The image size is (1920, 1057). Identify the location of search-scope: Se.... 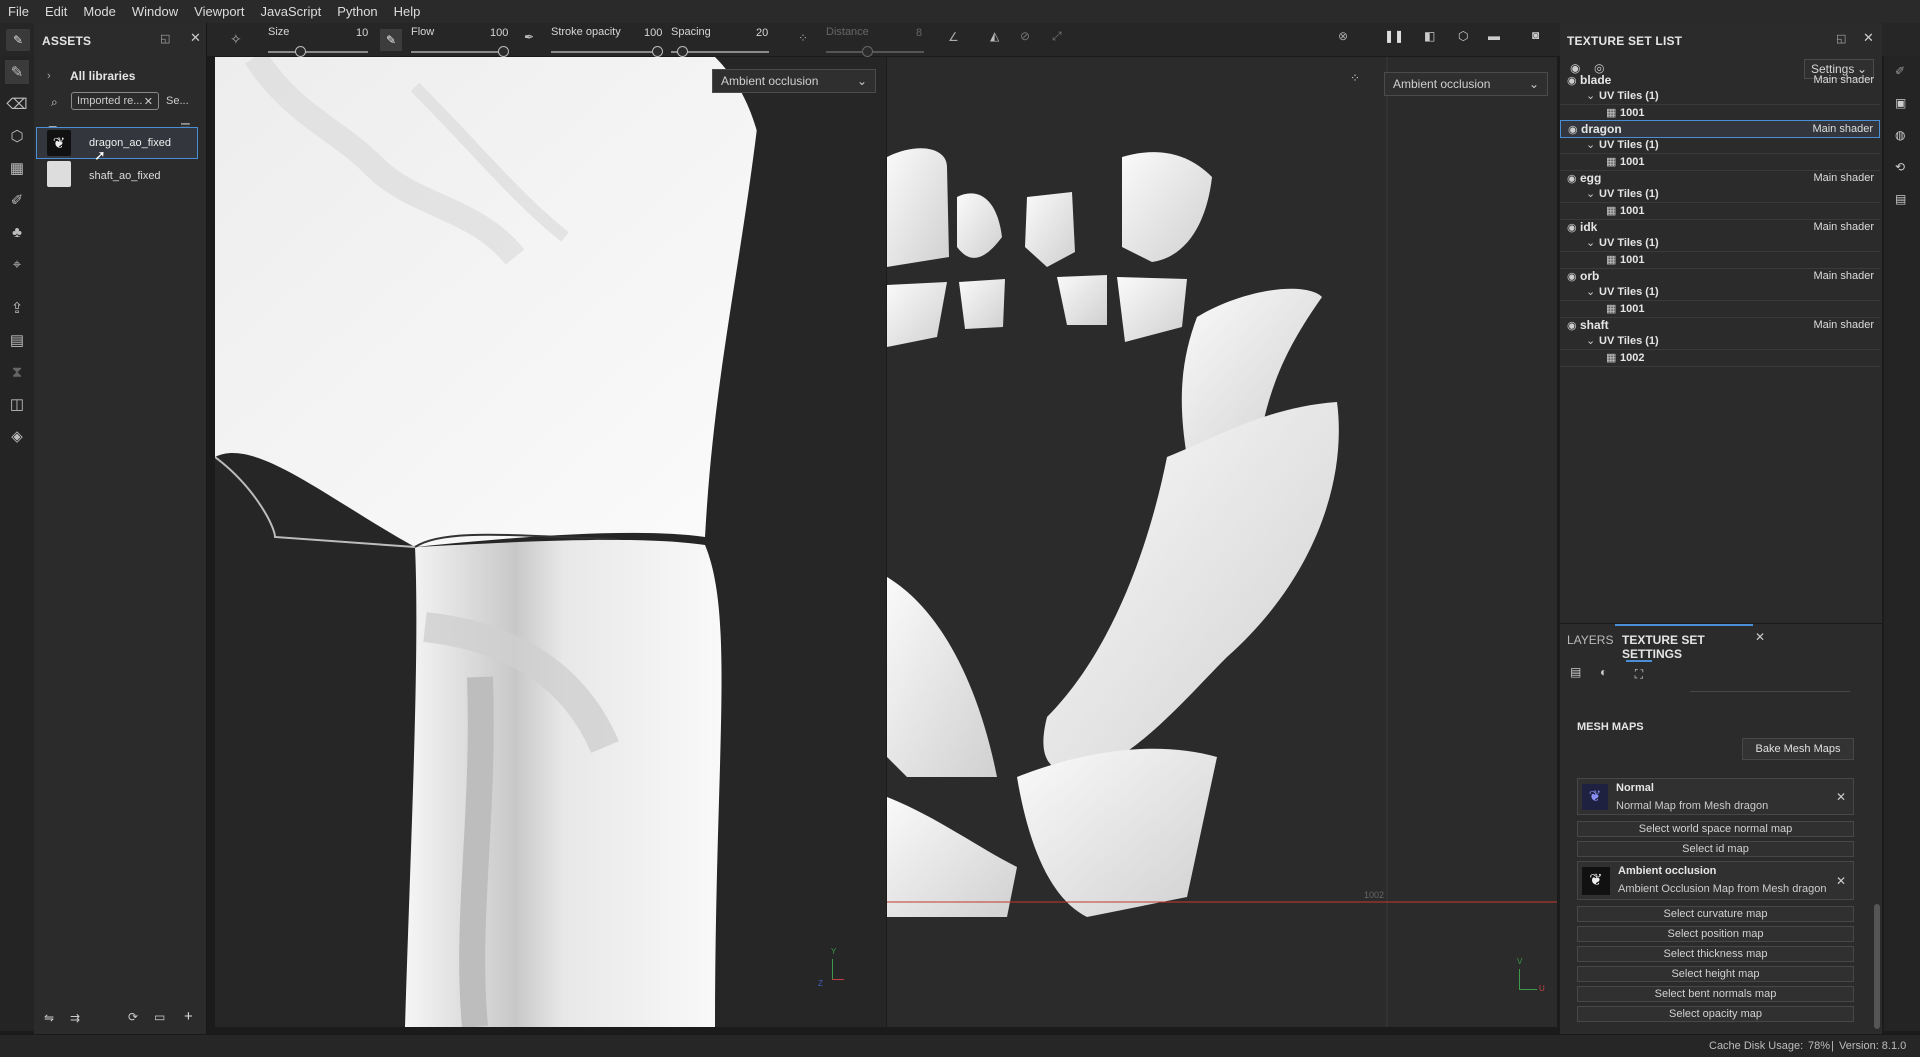
(177, 101).